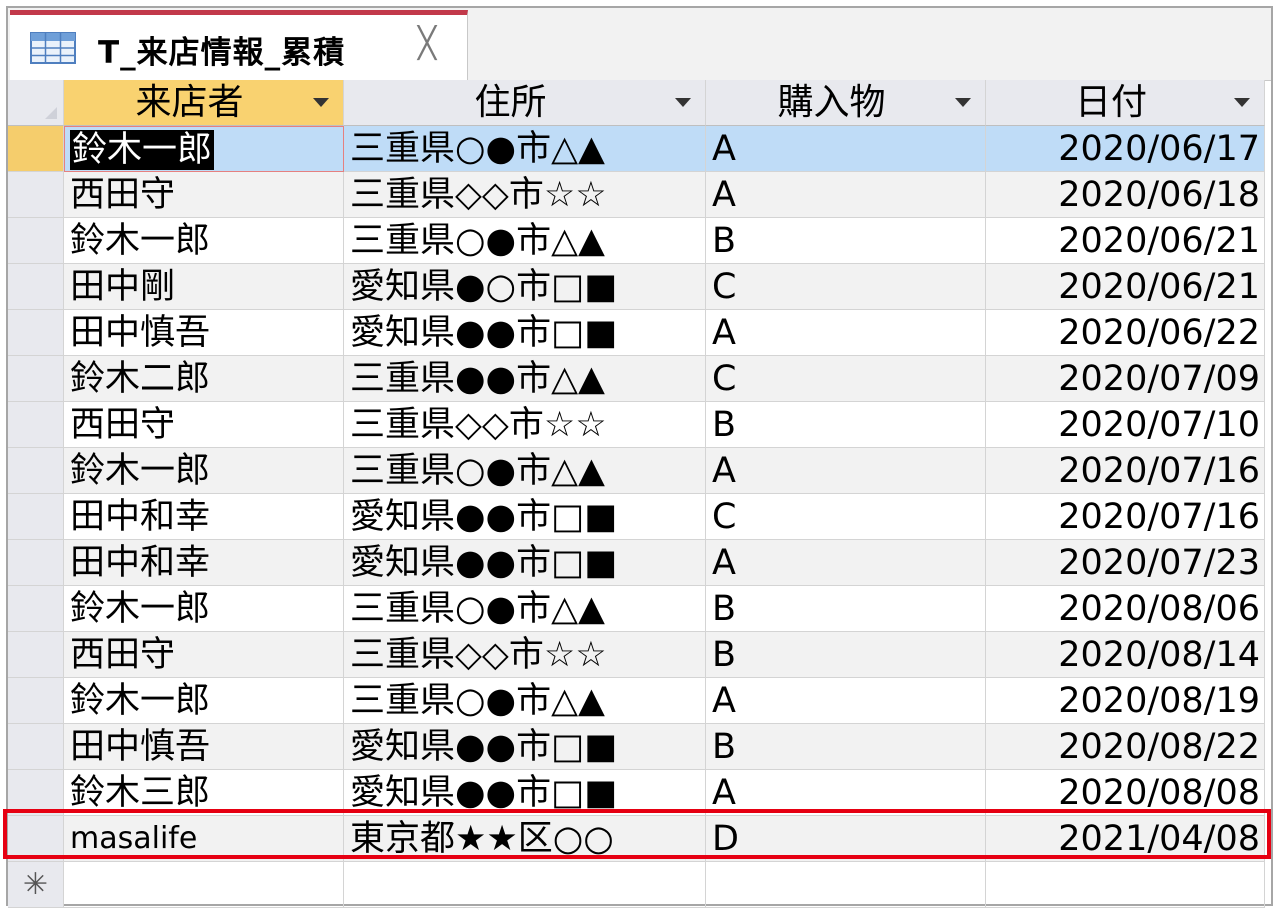  What do you see at coordinates (1125, 885) in the screenshot?
I see `cell-hizuke` at bounding box center [1125, 885].